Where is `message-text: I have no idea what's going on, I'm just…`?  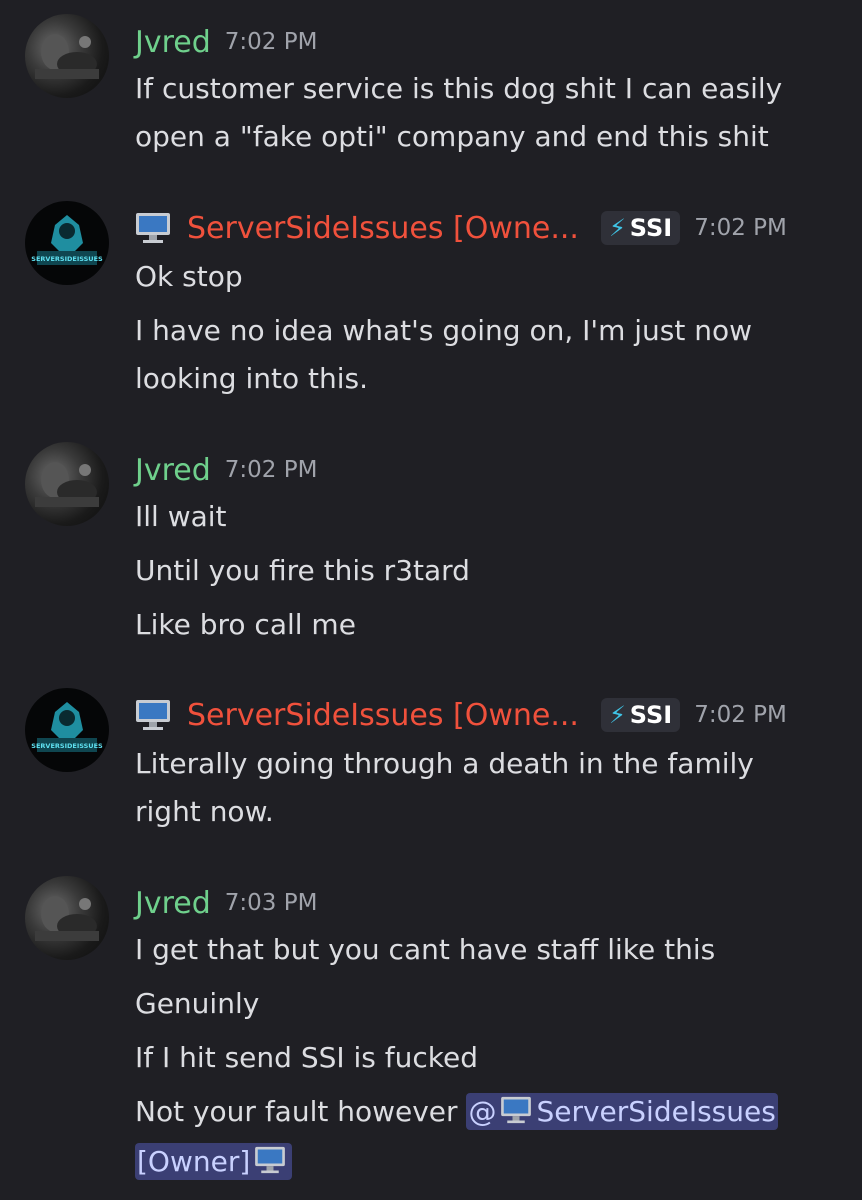 message-text: I have no idea what's going on, I'm just… is located at coordinates (444, 330).